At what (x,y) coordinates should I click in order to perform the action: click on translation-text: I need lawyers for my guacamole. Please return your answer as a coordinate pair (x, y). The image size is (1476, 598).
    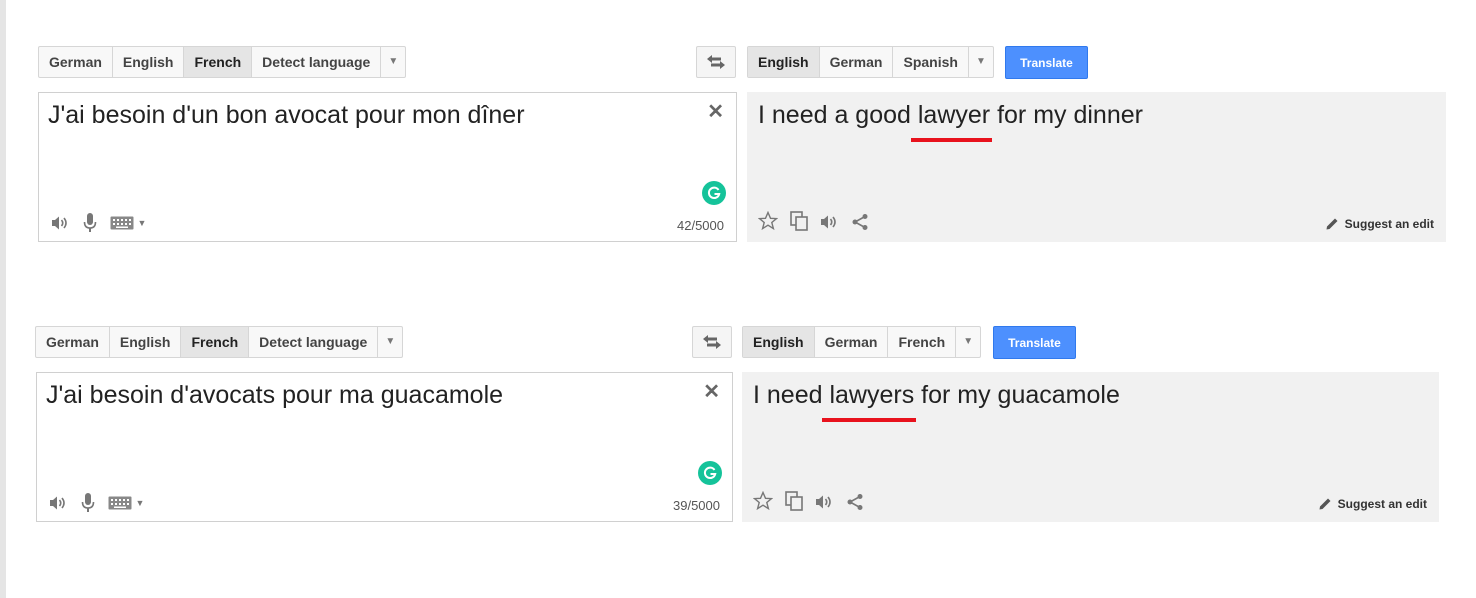
    Looking at the image, I should click on (936, 401).